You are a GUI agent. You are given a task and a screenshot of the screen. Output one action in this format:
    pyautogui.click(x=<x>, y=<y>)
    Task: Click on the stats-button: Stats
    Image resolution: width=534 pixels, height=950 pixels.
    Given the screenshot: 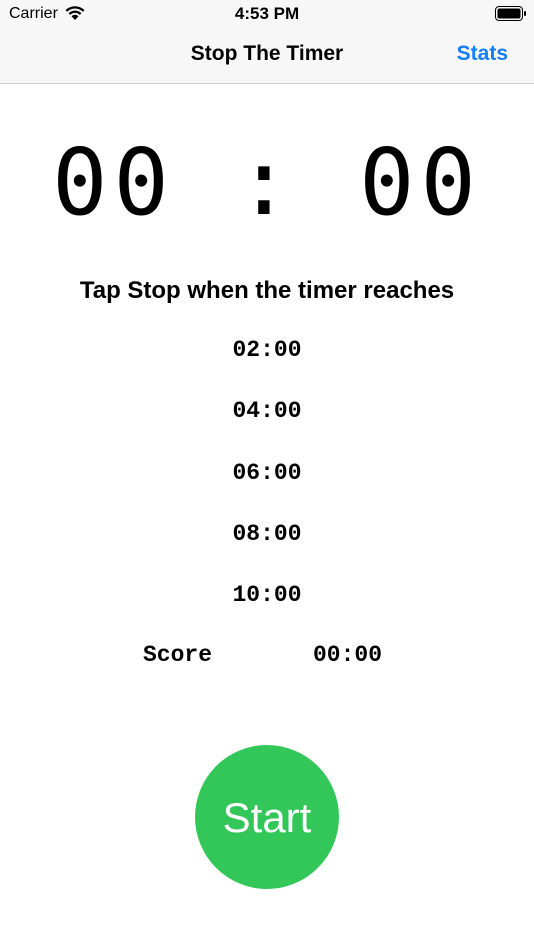 What is the action you would take?
    pyautogui.click(x=482, y=54)
    